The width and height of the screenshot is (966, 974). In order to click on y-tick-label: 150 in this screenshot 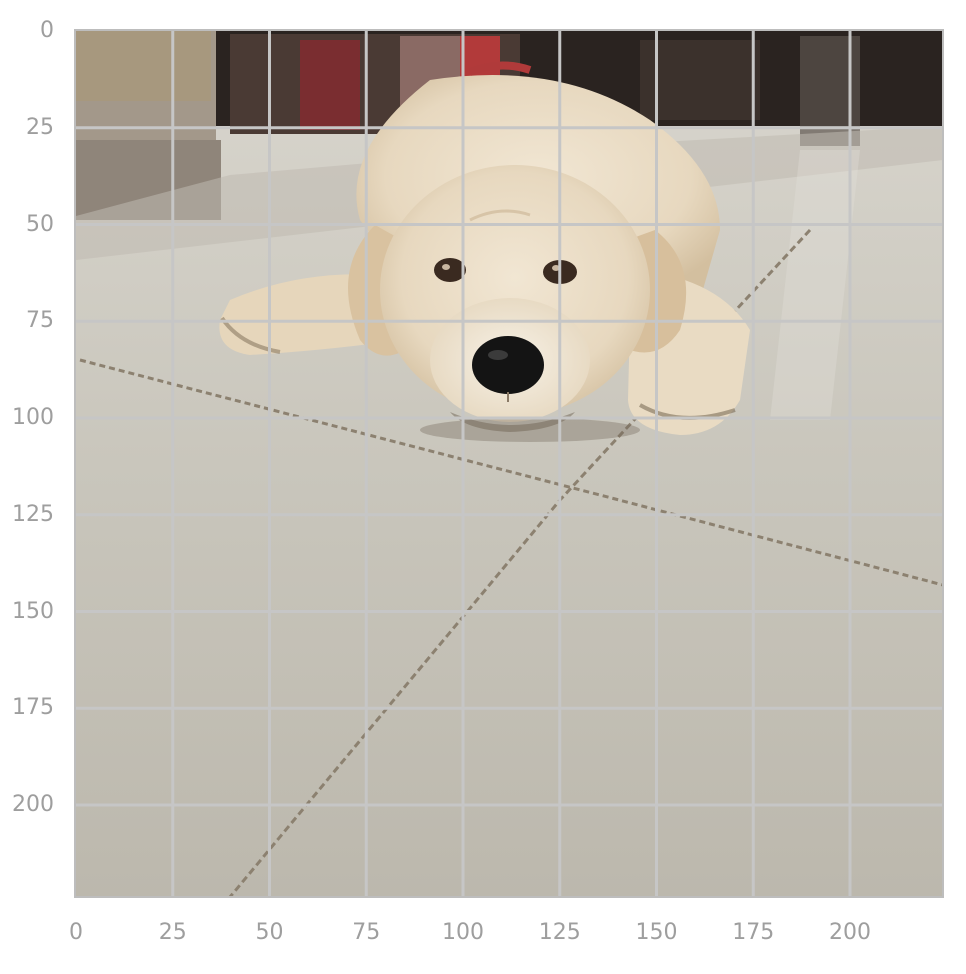, I will do `click(33, 611)`.